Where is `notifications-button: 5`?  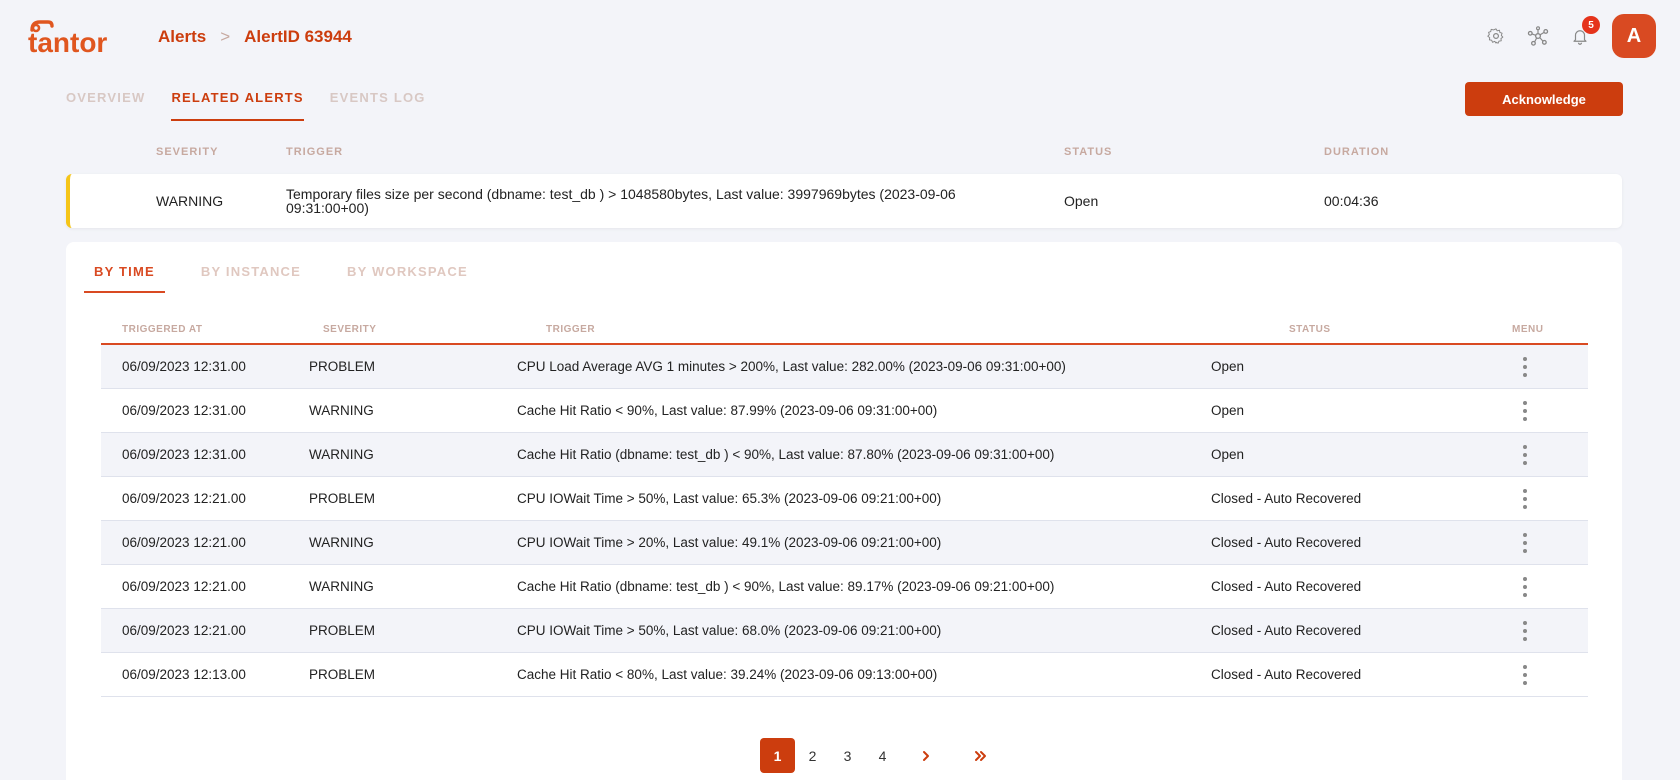
notifications-button: 5 is located at coordinates (1583, 33).